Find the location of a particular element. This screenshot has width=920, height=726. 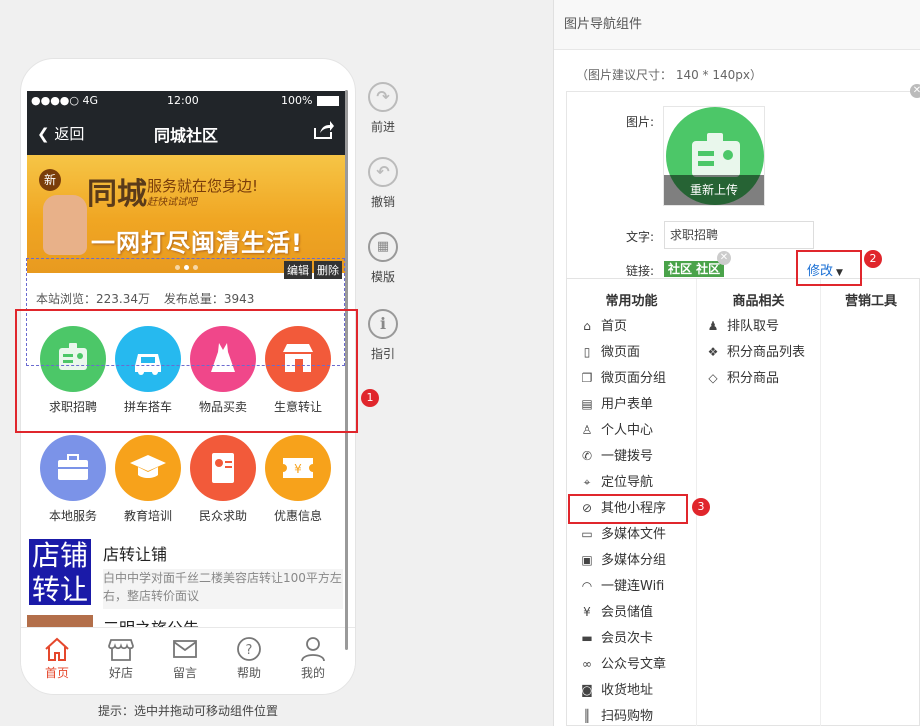

edit-button: 编辑 is located at coordinates (298, 270).